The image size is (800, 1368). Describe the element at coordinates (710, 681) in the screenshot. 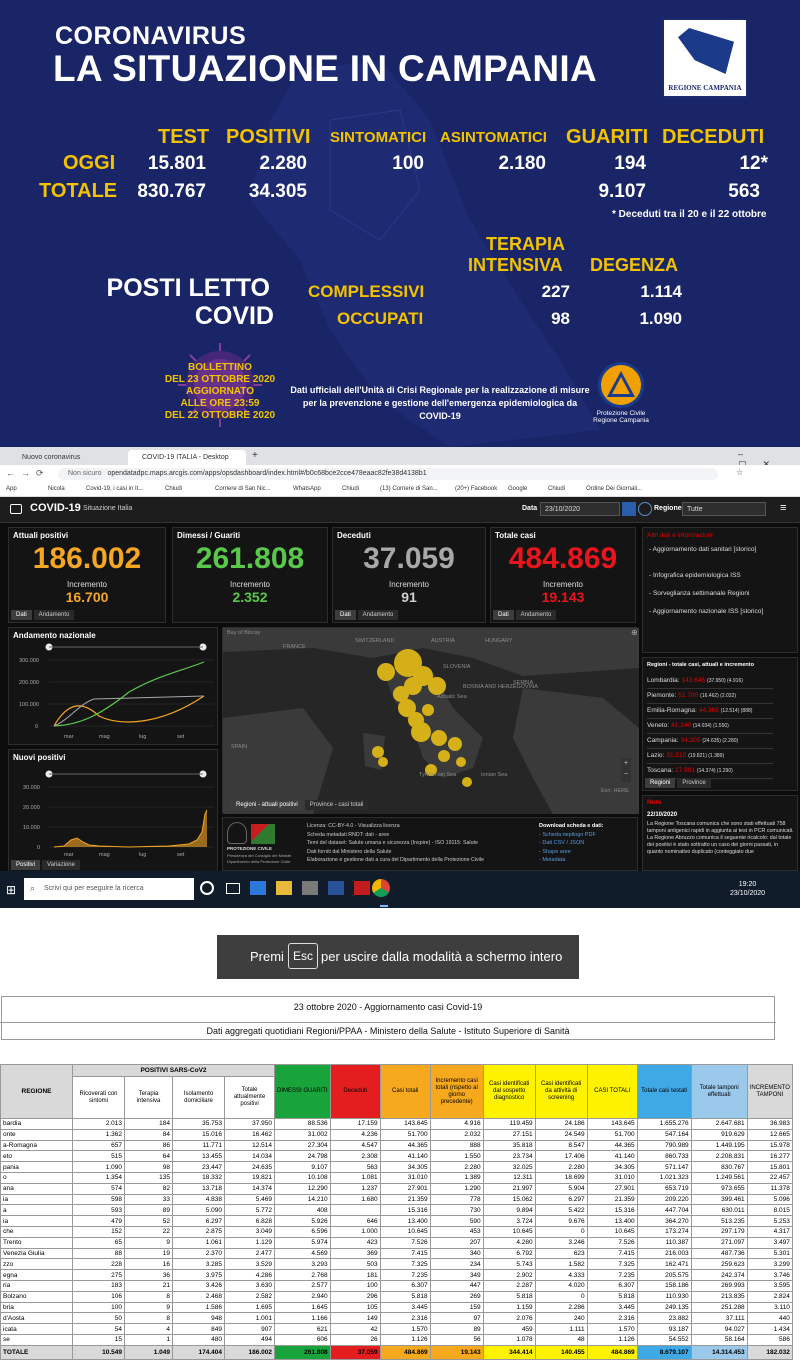

I see `region-row: Lombardia: 143.645 (37.950) (4.916)` at that location.